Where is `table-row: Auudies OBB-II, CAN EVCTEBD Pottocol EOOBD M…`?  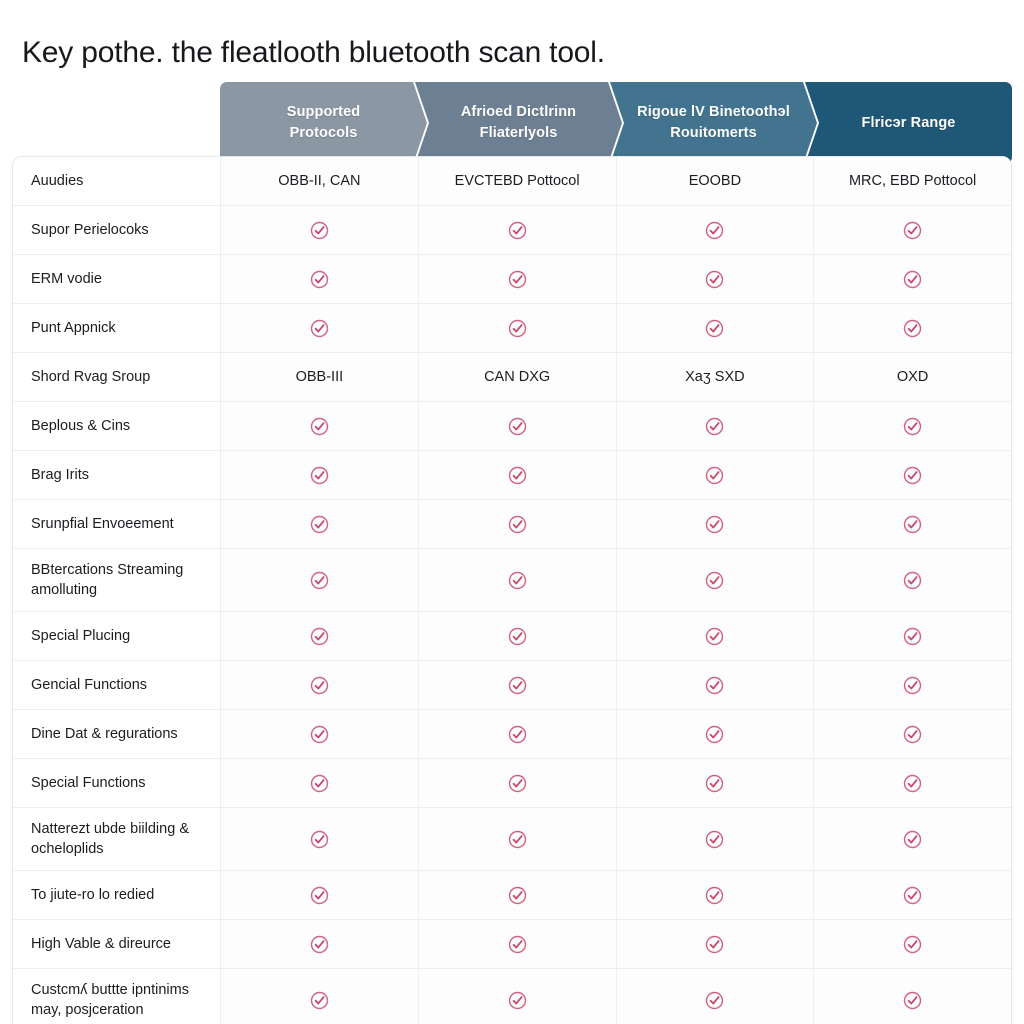
table-row: Auudies OBB-II, CAN EVCTEBD Pottocol EOOBD M… is located at coordinates (512, 181).